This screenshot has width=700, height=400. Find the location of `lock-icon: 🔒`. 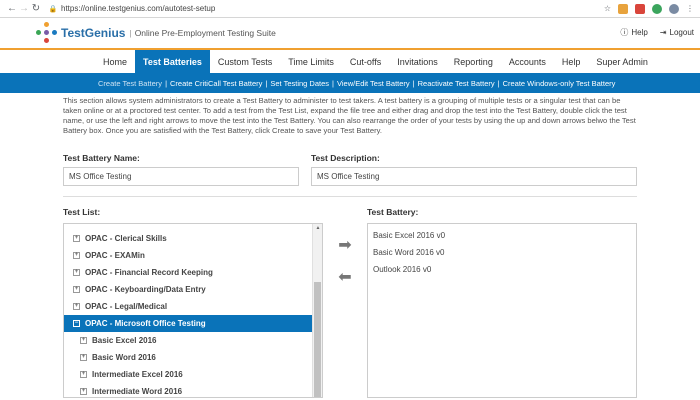

lock-icon: 🔒 is located at coordinates (53, 9).